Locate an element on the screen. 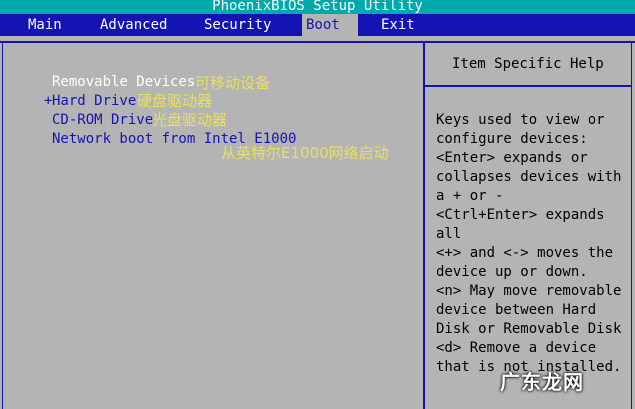 The image size is (635, 409). title-bar: PhoenixBIOS Setup Utility is located at coordinates (317, 7).